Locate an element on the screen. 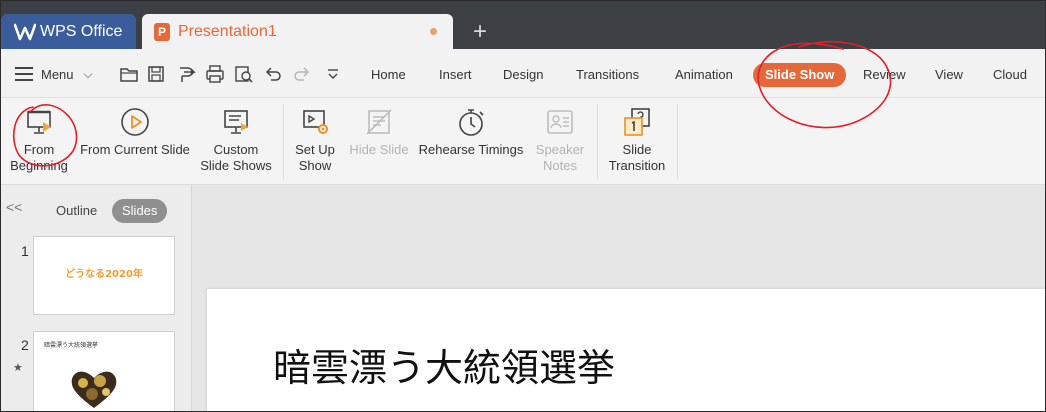  custom-slide-shows-button: Custom Slide Shows is located at coordinates (236, 141).